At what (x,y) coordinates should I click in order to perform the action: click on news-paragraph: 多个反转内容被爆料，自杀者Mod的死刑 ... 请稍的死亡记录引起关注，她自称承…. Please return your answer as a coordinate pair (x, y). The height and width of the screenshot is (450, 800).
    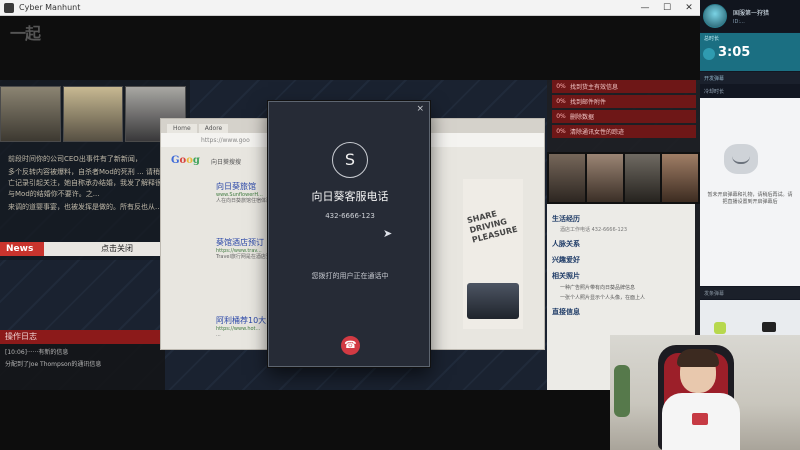
    Looking at the image, I should click on (92, 183).